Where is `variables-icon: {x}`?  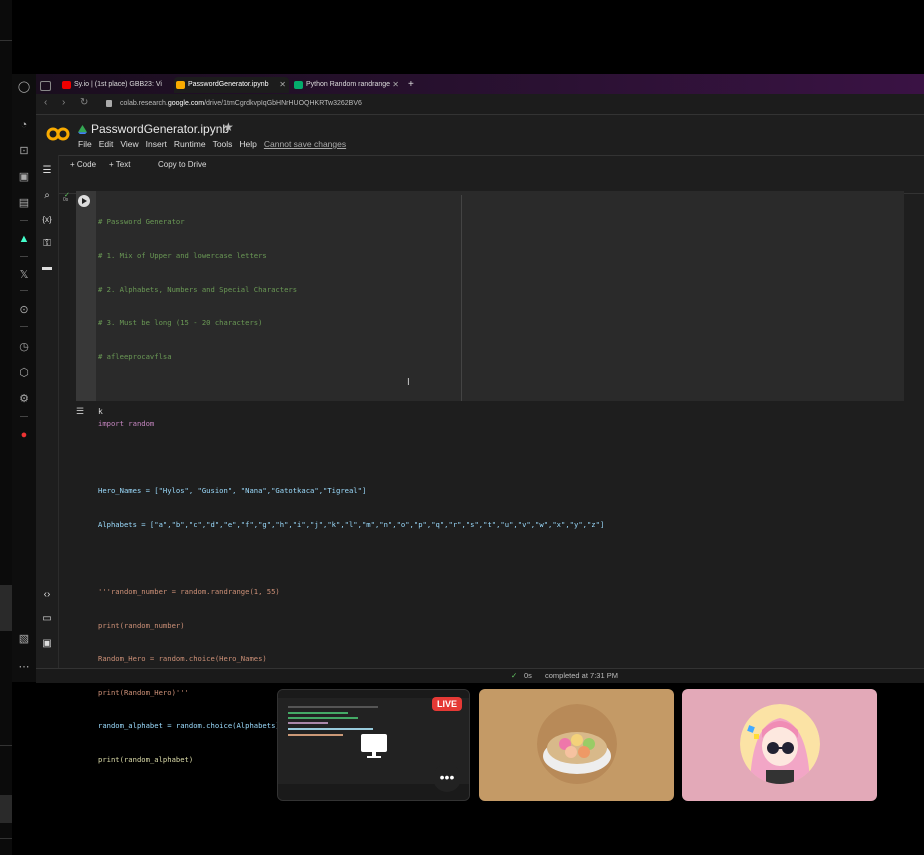 variables-icon: {x} is located at coordinates (47, 220).